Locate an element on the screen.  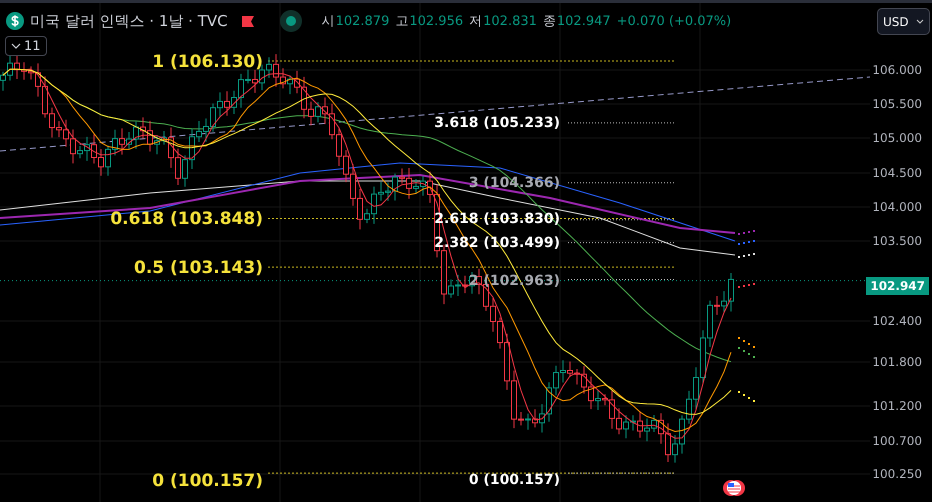
indicators-toggle: 11 is located at coordinates (26, 46).